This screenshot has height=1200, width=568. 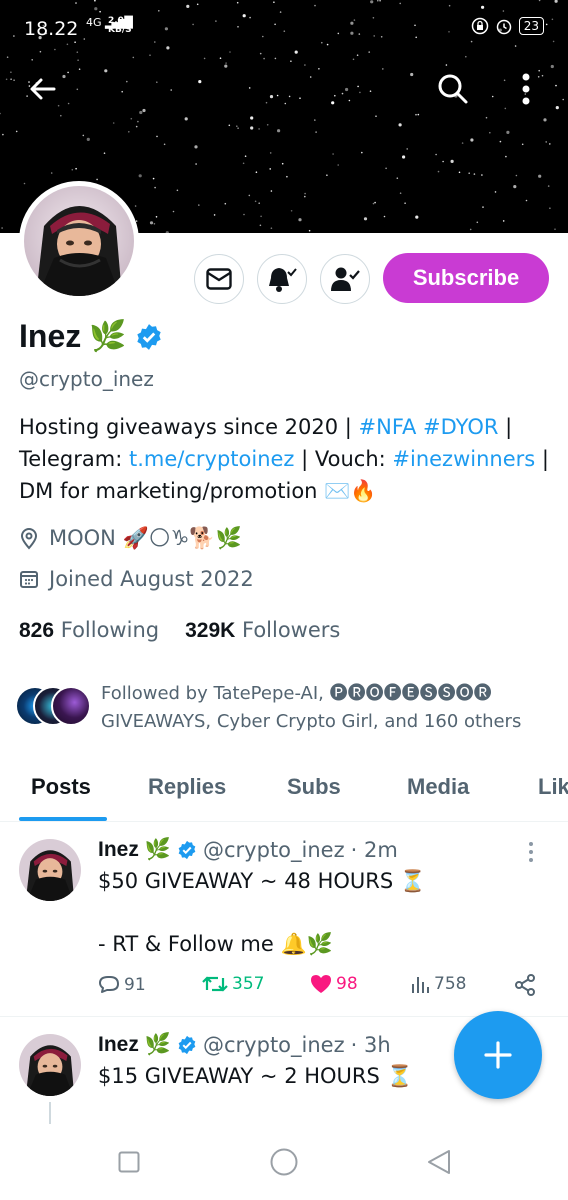 I want to click on profile-tabs: Posts Replies Subs Media Lik, so click(x=284, y=791).